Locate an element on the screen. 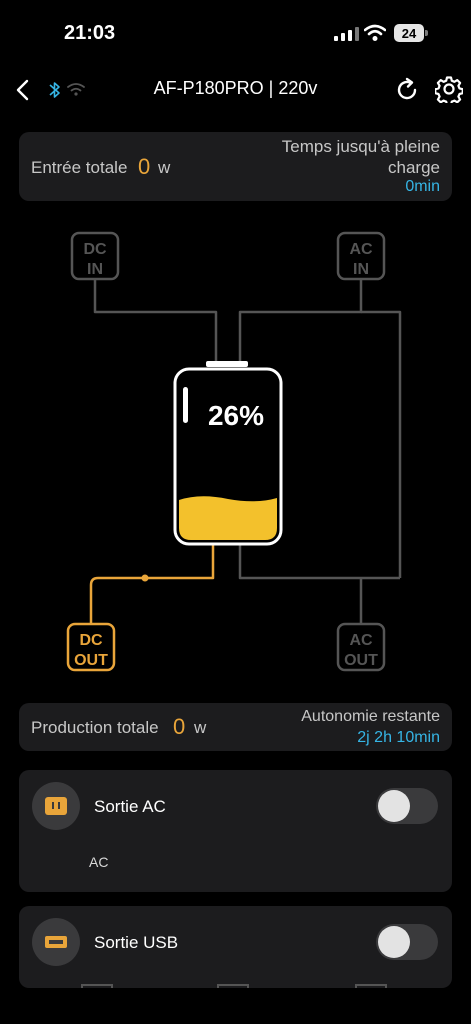 This screenshot has height=1024, width=471. ac-output-sub-label: AC is located at coordinates (99, 862).